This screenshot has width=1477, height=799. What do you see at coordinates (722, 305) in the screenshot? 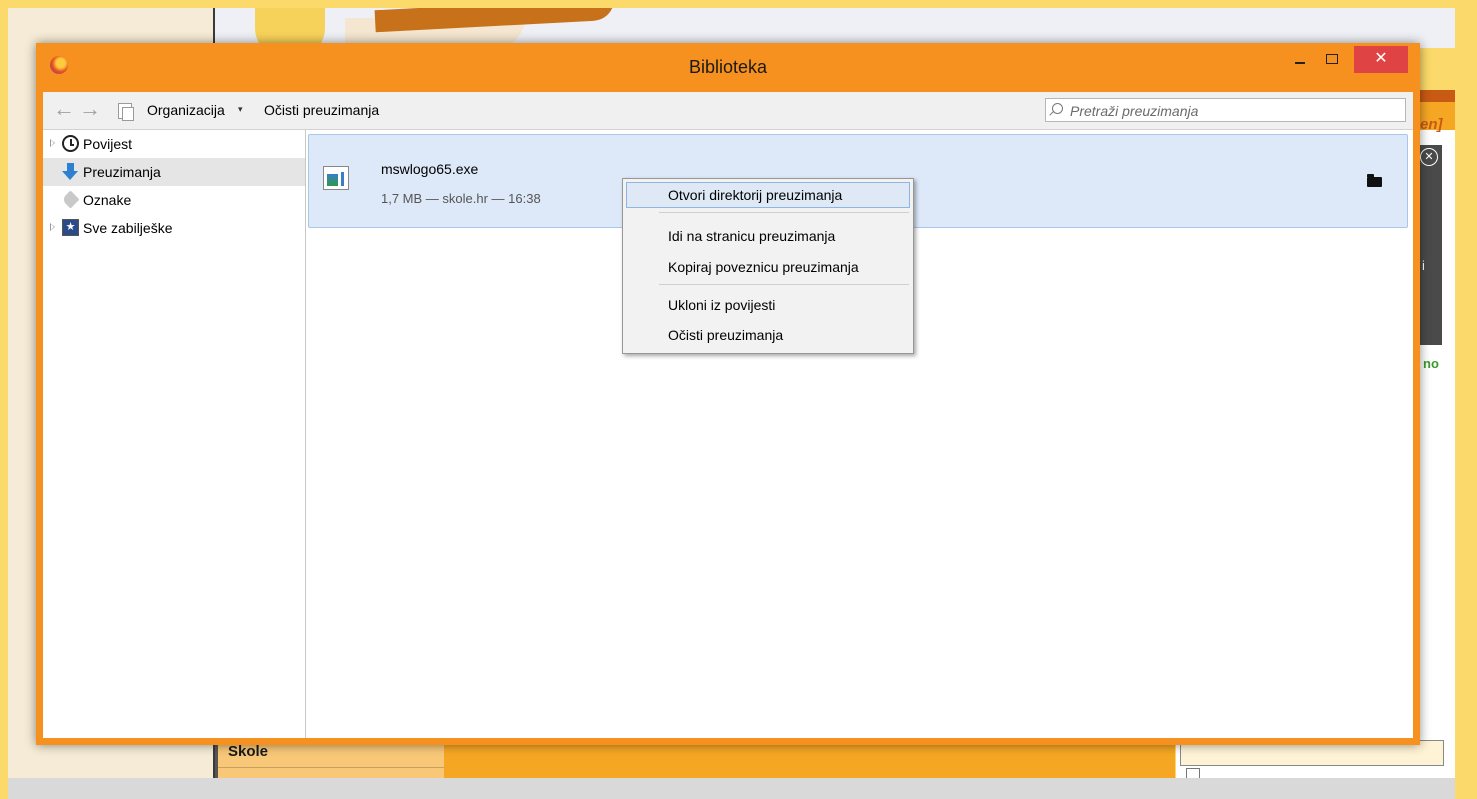
I see `menu-item-label: Ukloni iz povijesti` at bounding box center [722, 305].